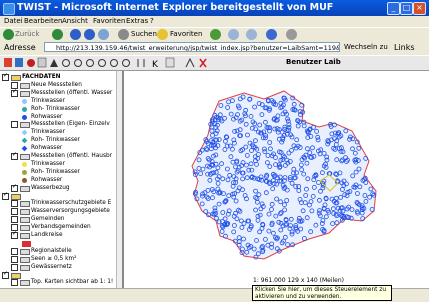 This screenshot has width=429, height=302. What do you see at coordinates (419, 8) in the screenshot?
I see `close-button: ×` at bounding box center [419, 8].